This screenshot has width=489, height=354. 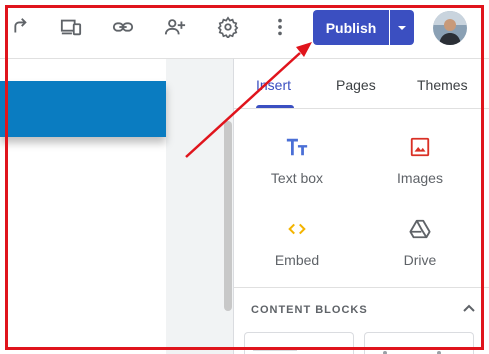 What do you see at coordinates (309, 310) in the screenshot?
I see `content-blocks-heading: CONTENT BLOCKS` at bounding box center [309, 310].